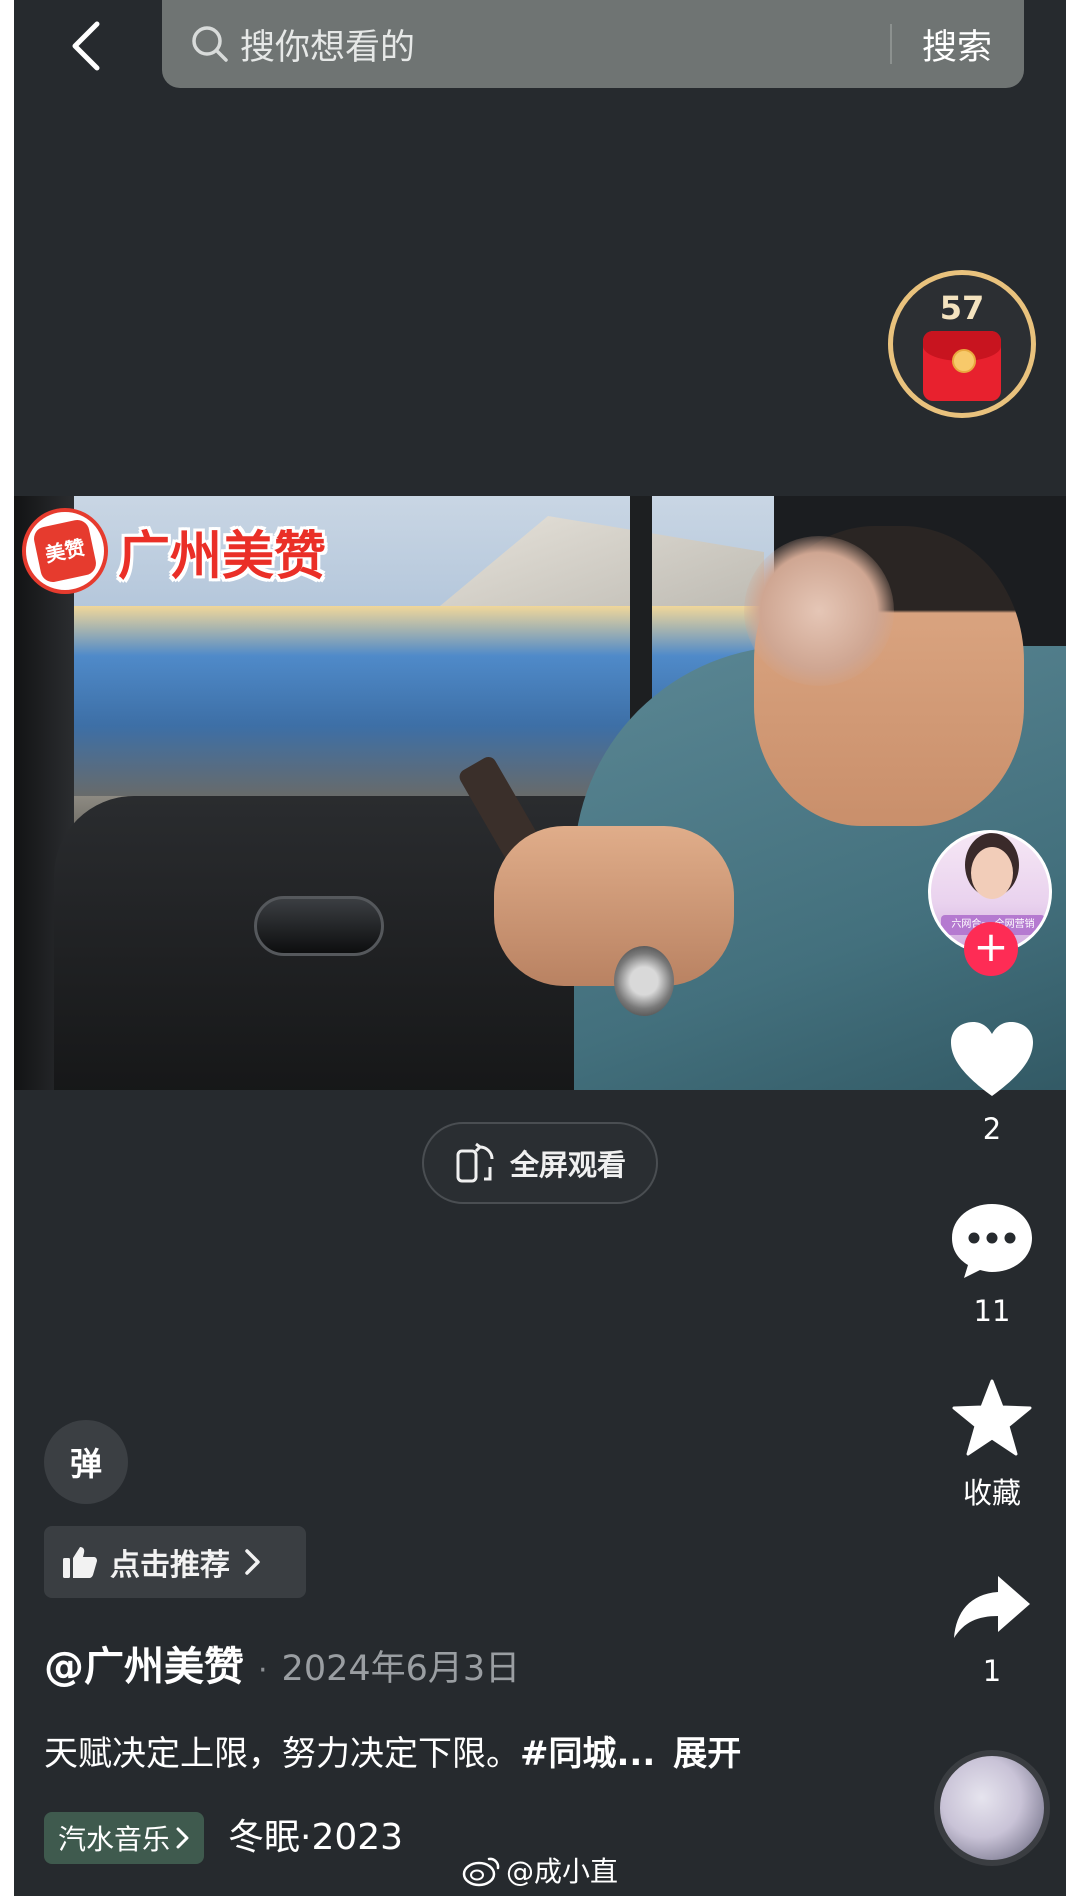 The image size is (1080, 1896). What do you see at coordinates (992, 873) in the screenshot?
I see `avatar-face` at bounding box center [992, 873].